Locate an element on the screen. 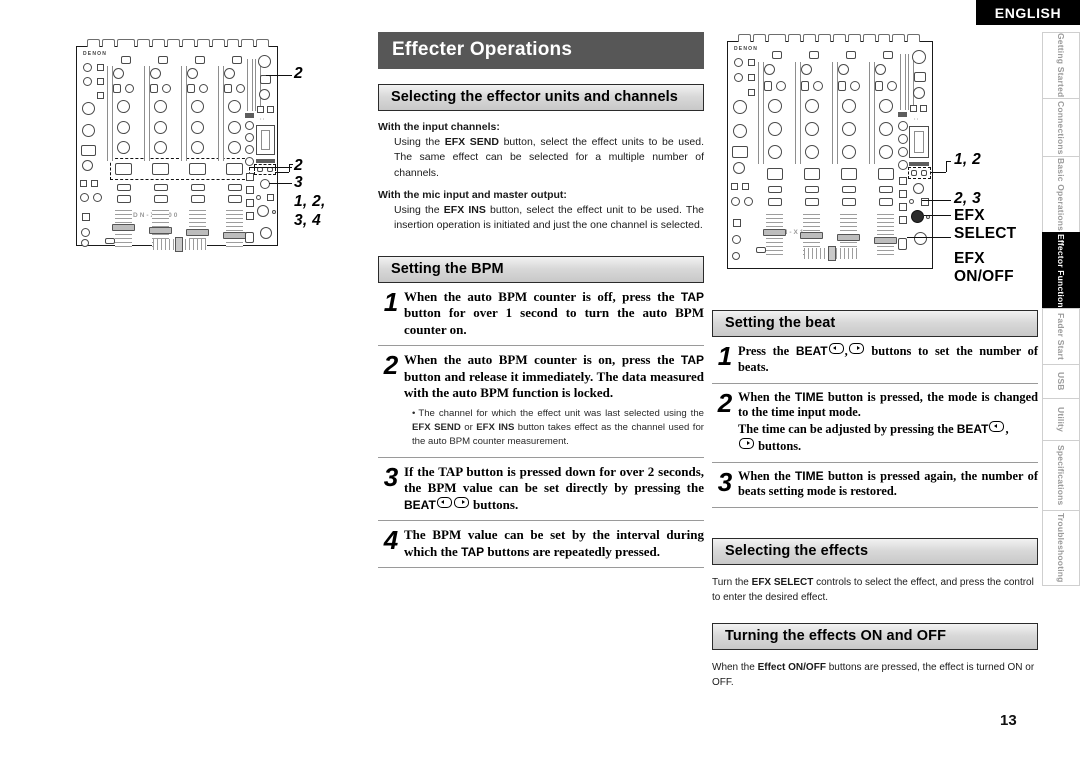  booth-knob is located at coordinates (740, 107).